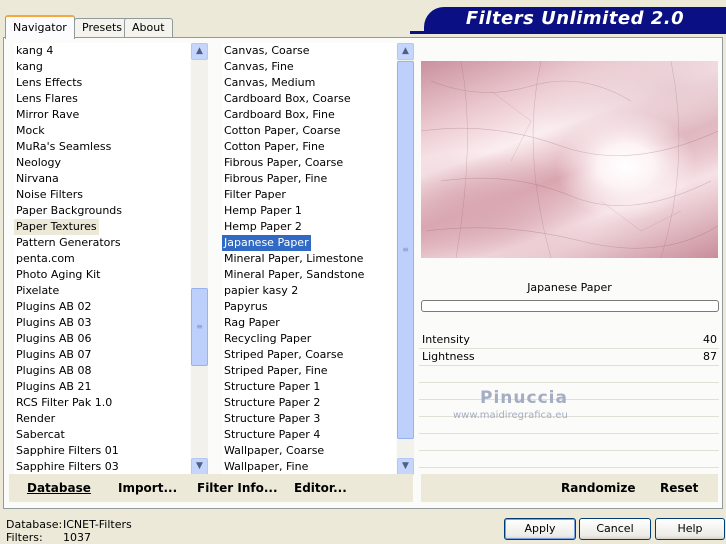 Image resolution: width=726 pixels, height=544 pixels. I want to click on category-list-item: Plugins AB 03, so click(53, 323).